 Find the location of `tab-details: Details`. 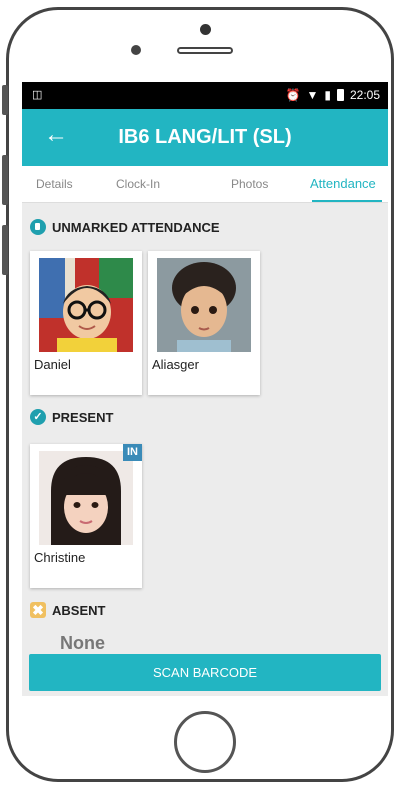

tab-details: Details is located at coordinates (54, 184).